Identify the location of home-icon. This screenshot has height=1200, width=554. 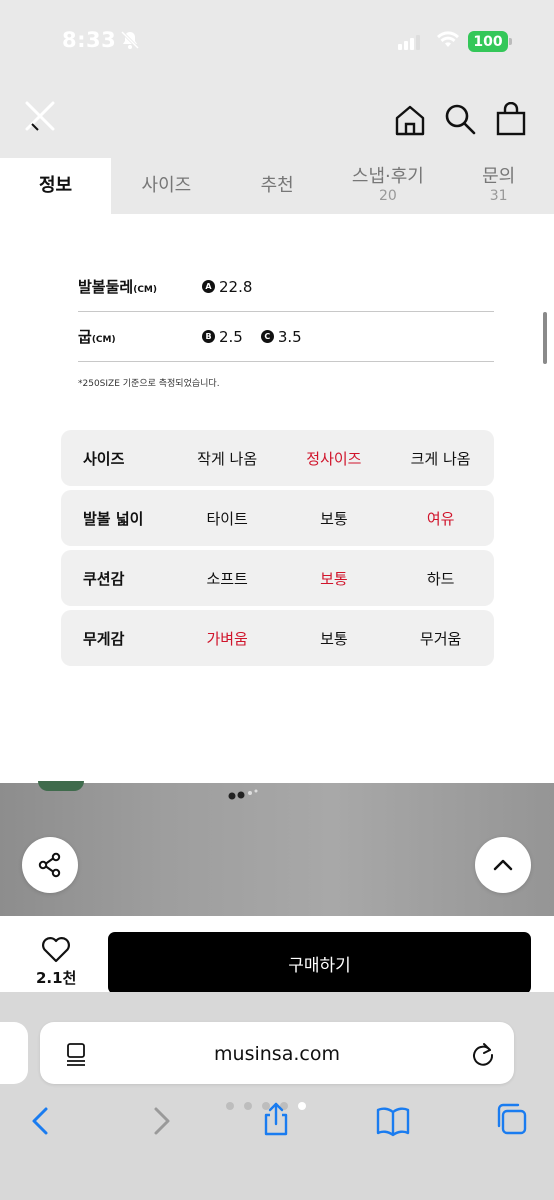
(410, 120).